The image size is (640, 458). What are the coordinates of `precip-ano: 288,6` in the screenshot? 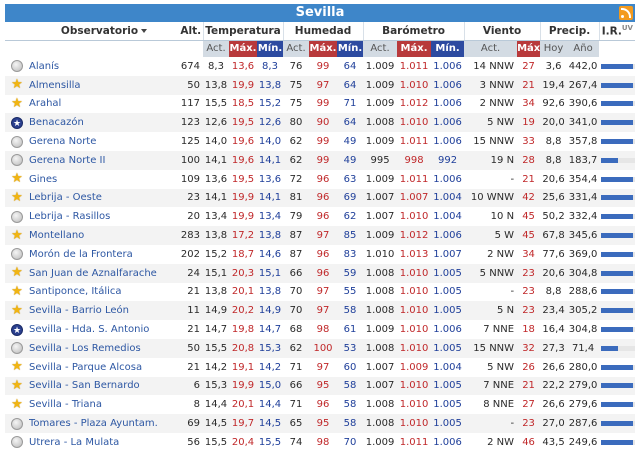 It's located at (583, 292).